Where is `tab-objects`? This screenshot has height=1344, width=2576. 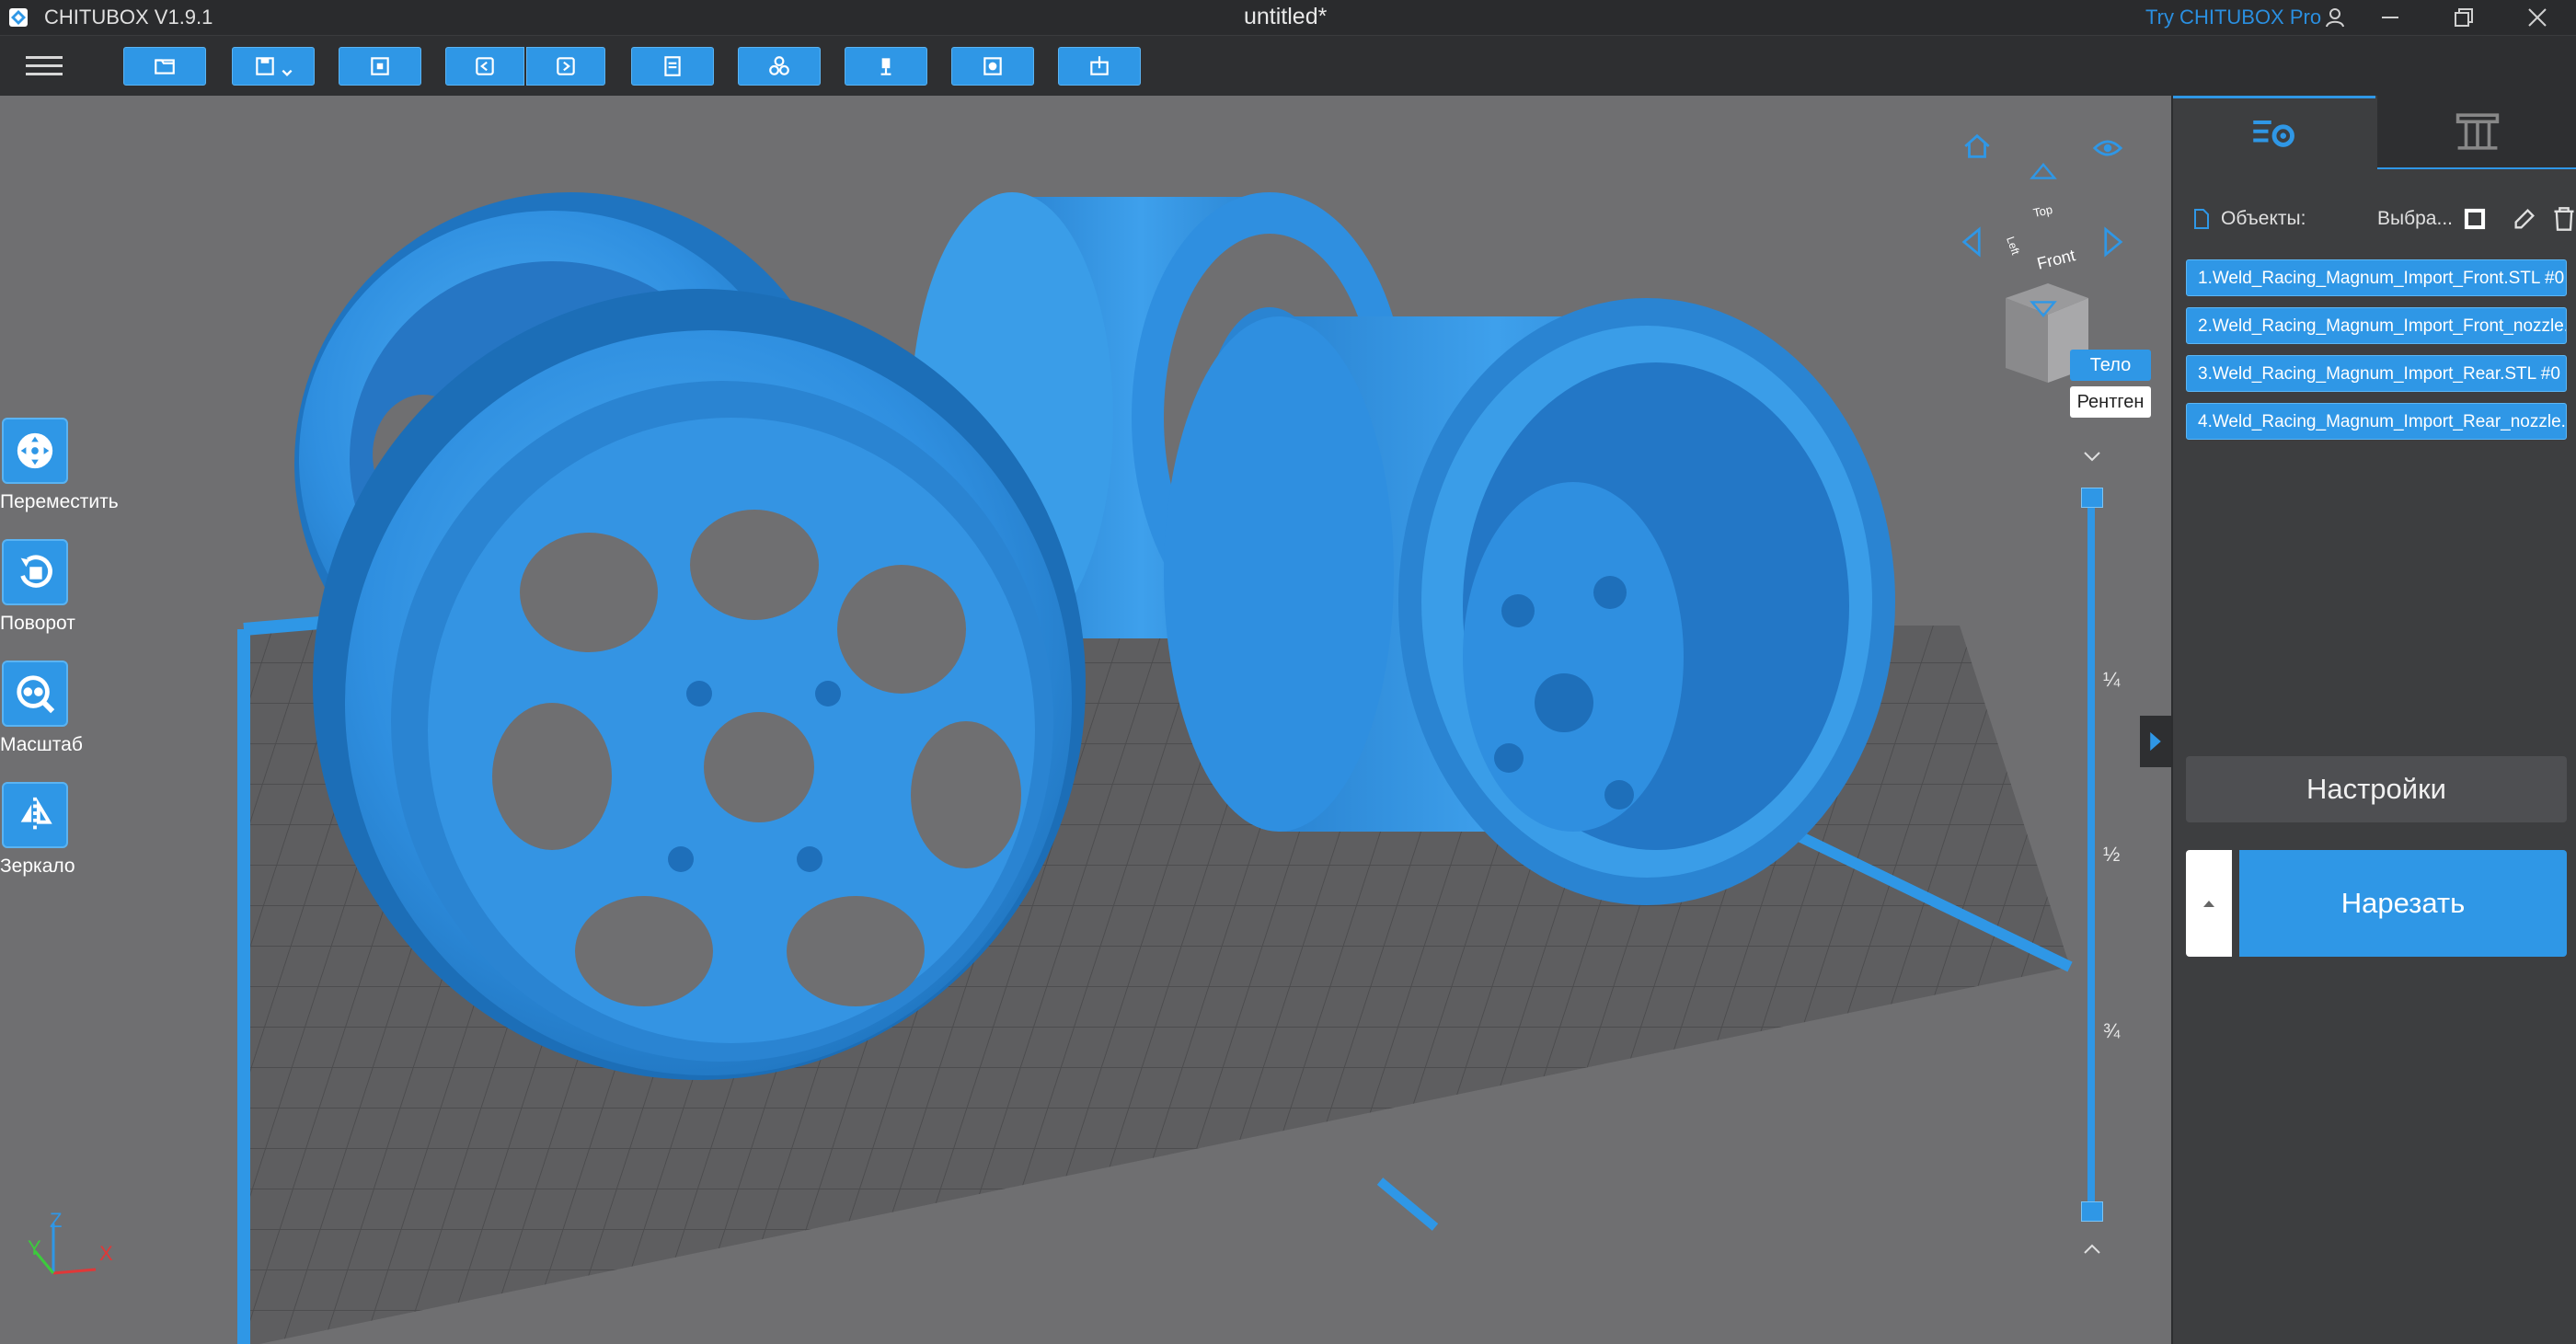
tab-objects is located at coordinates (2274, 133).